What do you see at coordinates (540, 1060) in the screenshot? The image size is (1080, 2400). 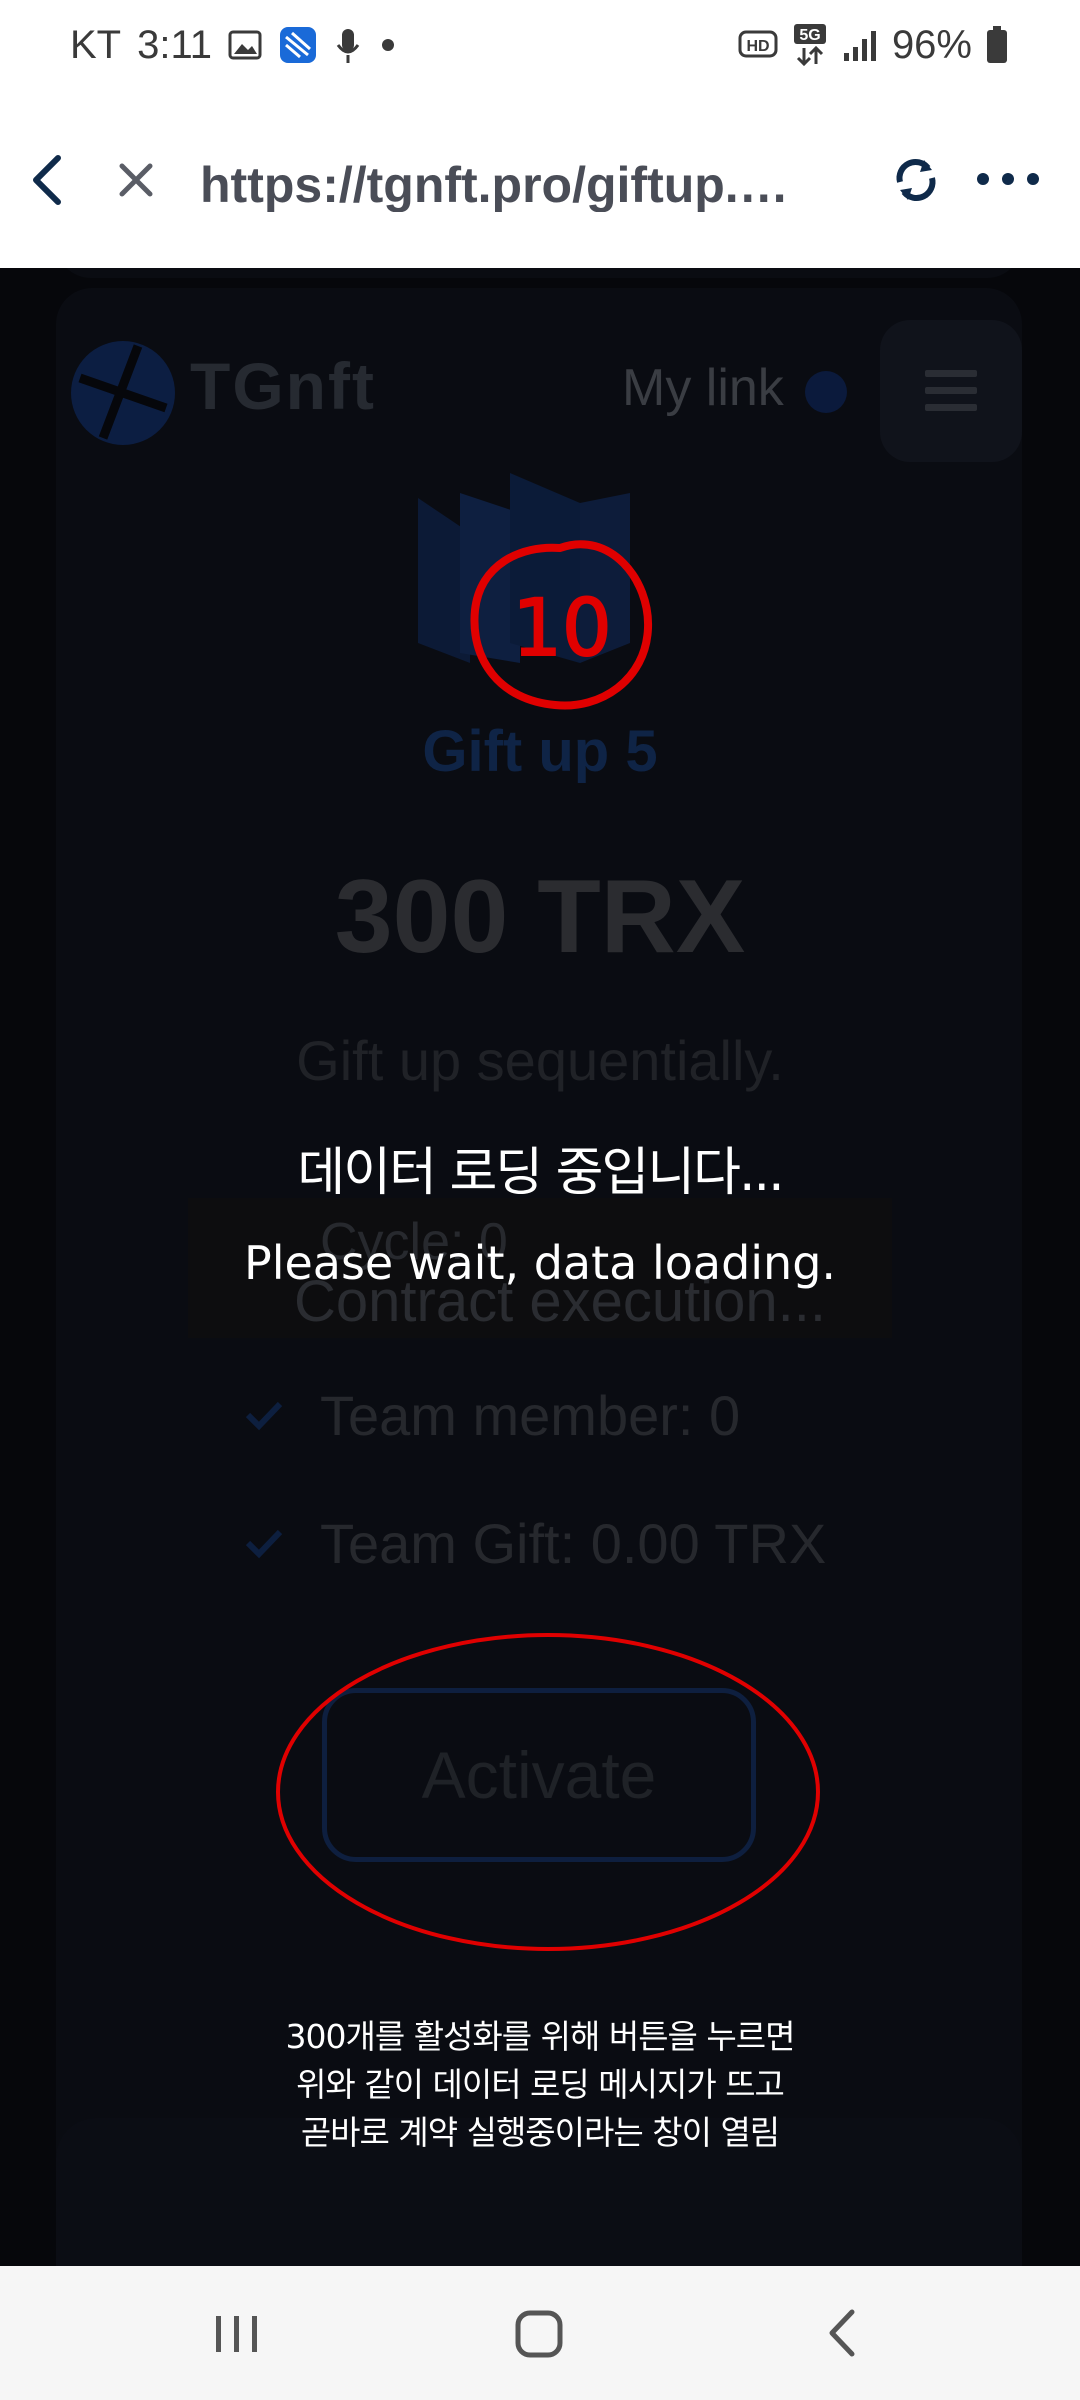 I see `subtitle: Gift up sequentially.` at bounding box center [540, 1060].